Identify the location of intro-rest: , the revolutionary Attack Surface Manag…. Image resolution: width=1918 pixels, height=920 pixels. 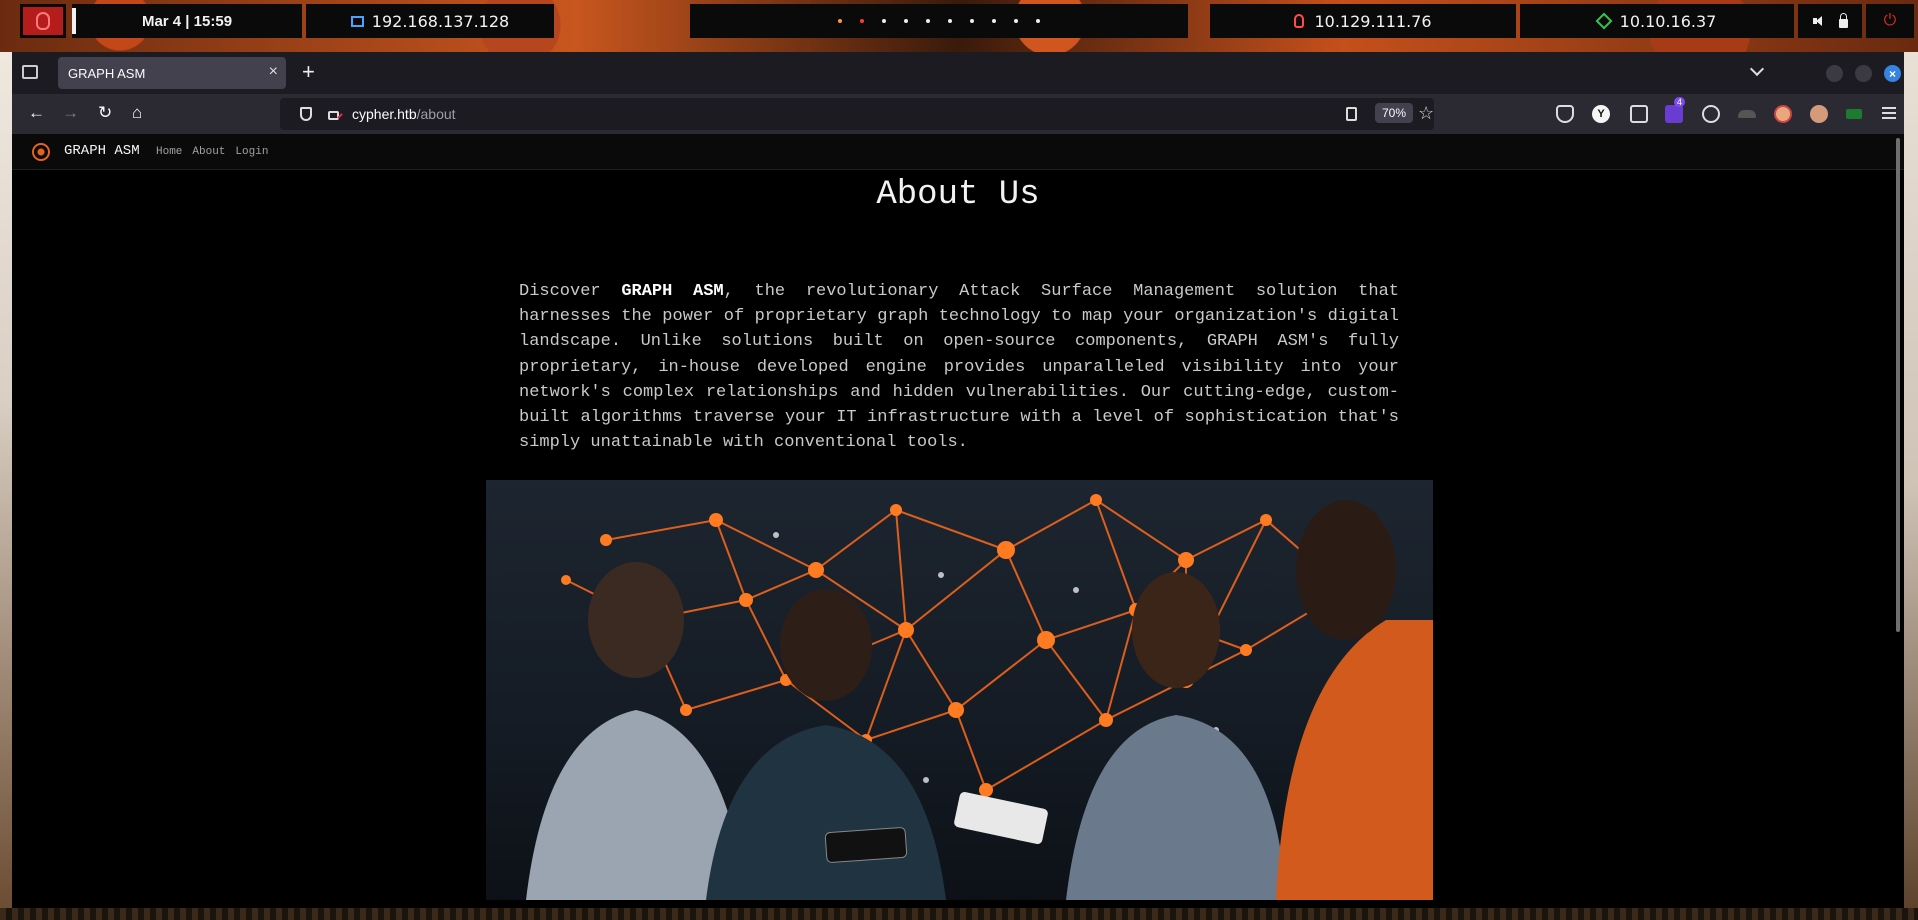
(959, 367).